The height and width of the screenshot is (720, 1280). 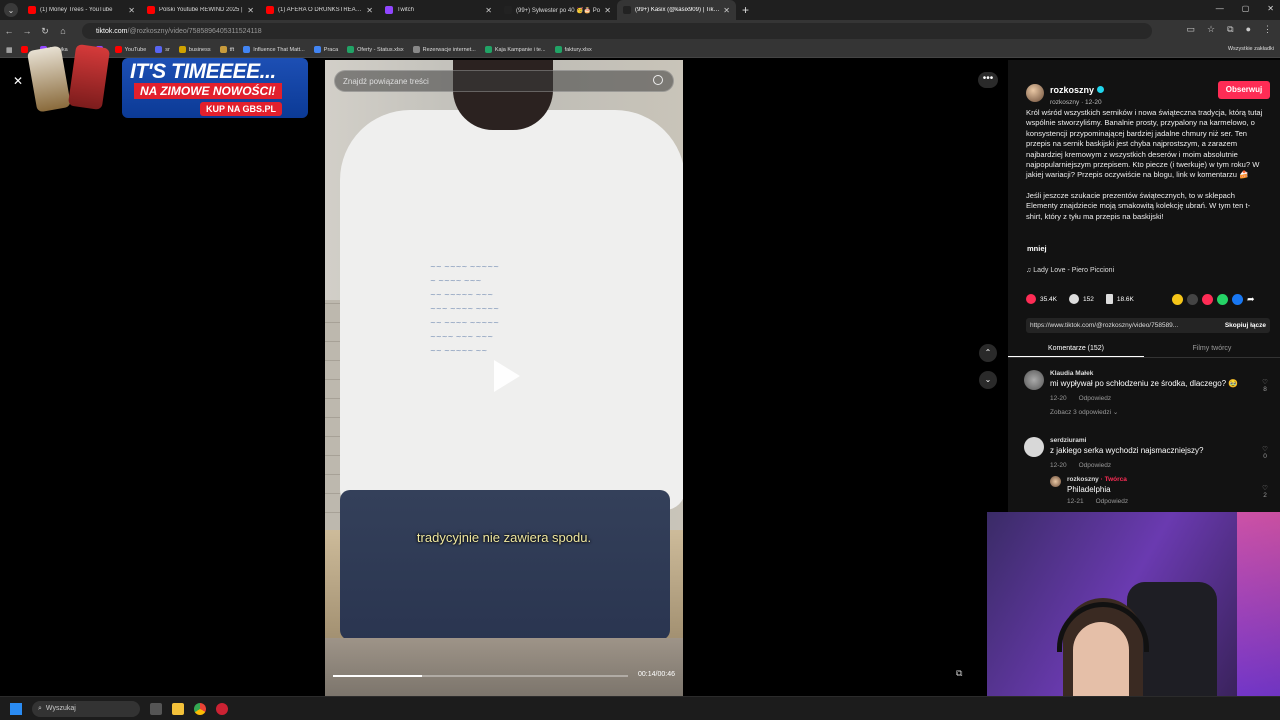 What do you see at coordinates (319, 10) in the screenshot?
I see `browser-tab: (1) AFERA O DRUNKSTREAM B ✕` at bounding box center [319, 10].